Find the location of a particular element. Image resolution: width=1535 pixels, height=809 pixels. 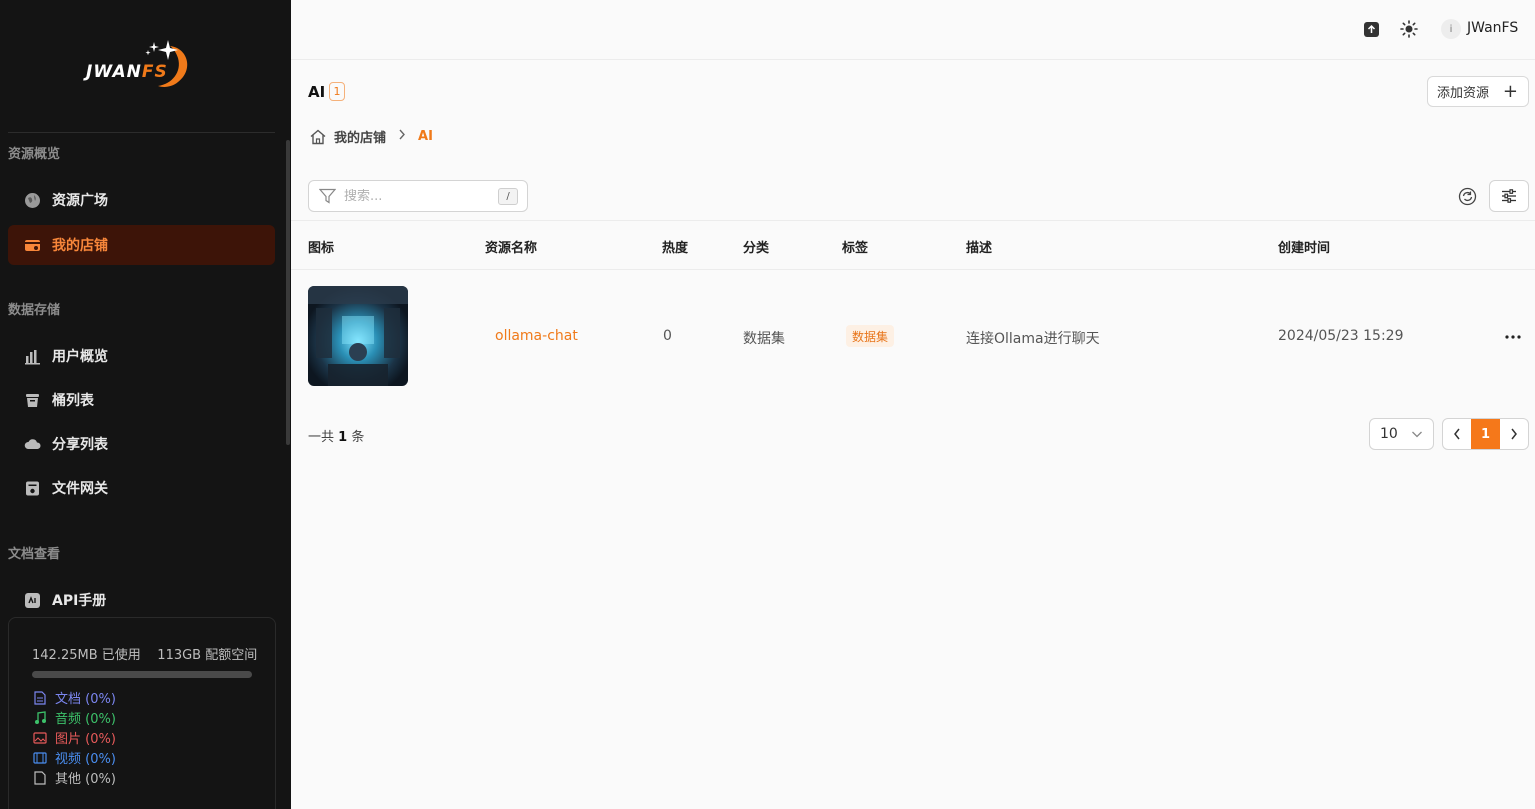

storage-summary: 142.25MB 已使用 113GB 配额空间 is located at coordinates (145, 655).